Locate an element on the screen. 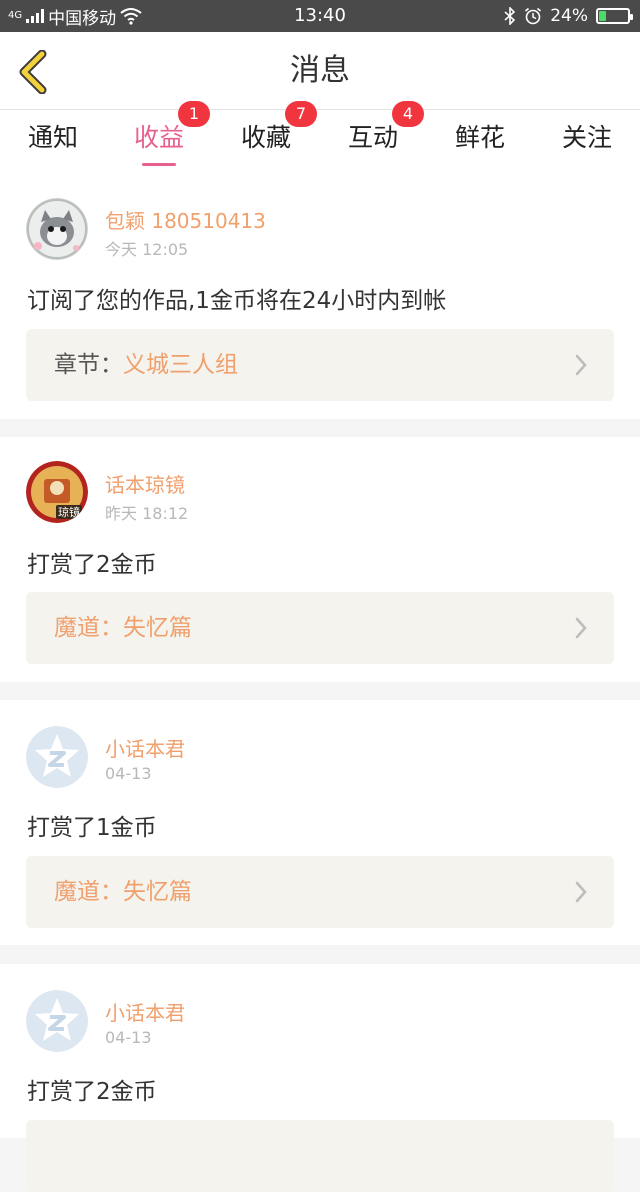 This screenshot has height=1192, width=640. tab-label: 收藏 is located at coordinates (265, 137).